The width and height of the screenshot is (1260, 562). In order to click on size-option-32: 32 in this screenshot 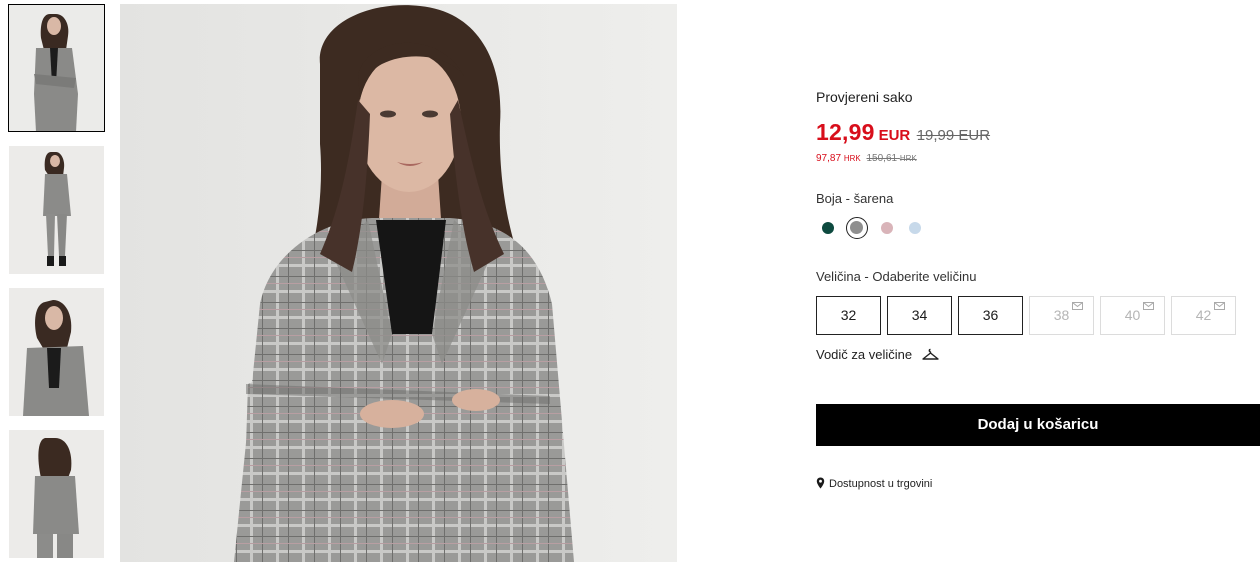, I will do `click(848, 315)`.